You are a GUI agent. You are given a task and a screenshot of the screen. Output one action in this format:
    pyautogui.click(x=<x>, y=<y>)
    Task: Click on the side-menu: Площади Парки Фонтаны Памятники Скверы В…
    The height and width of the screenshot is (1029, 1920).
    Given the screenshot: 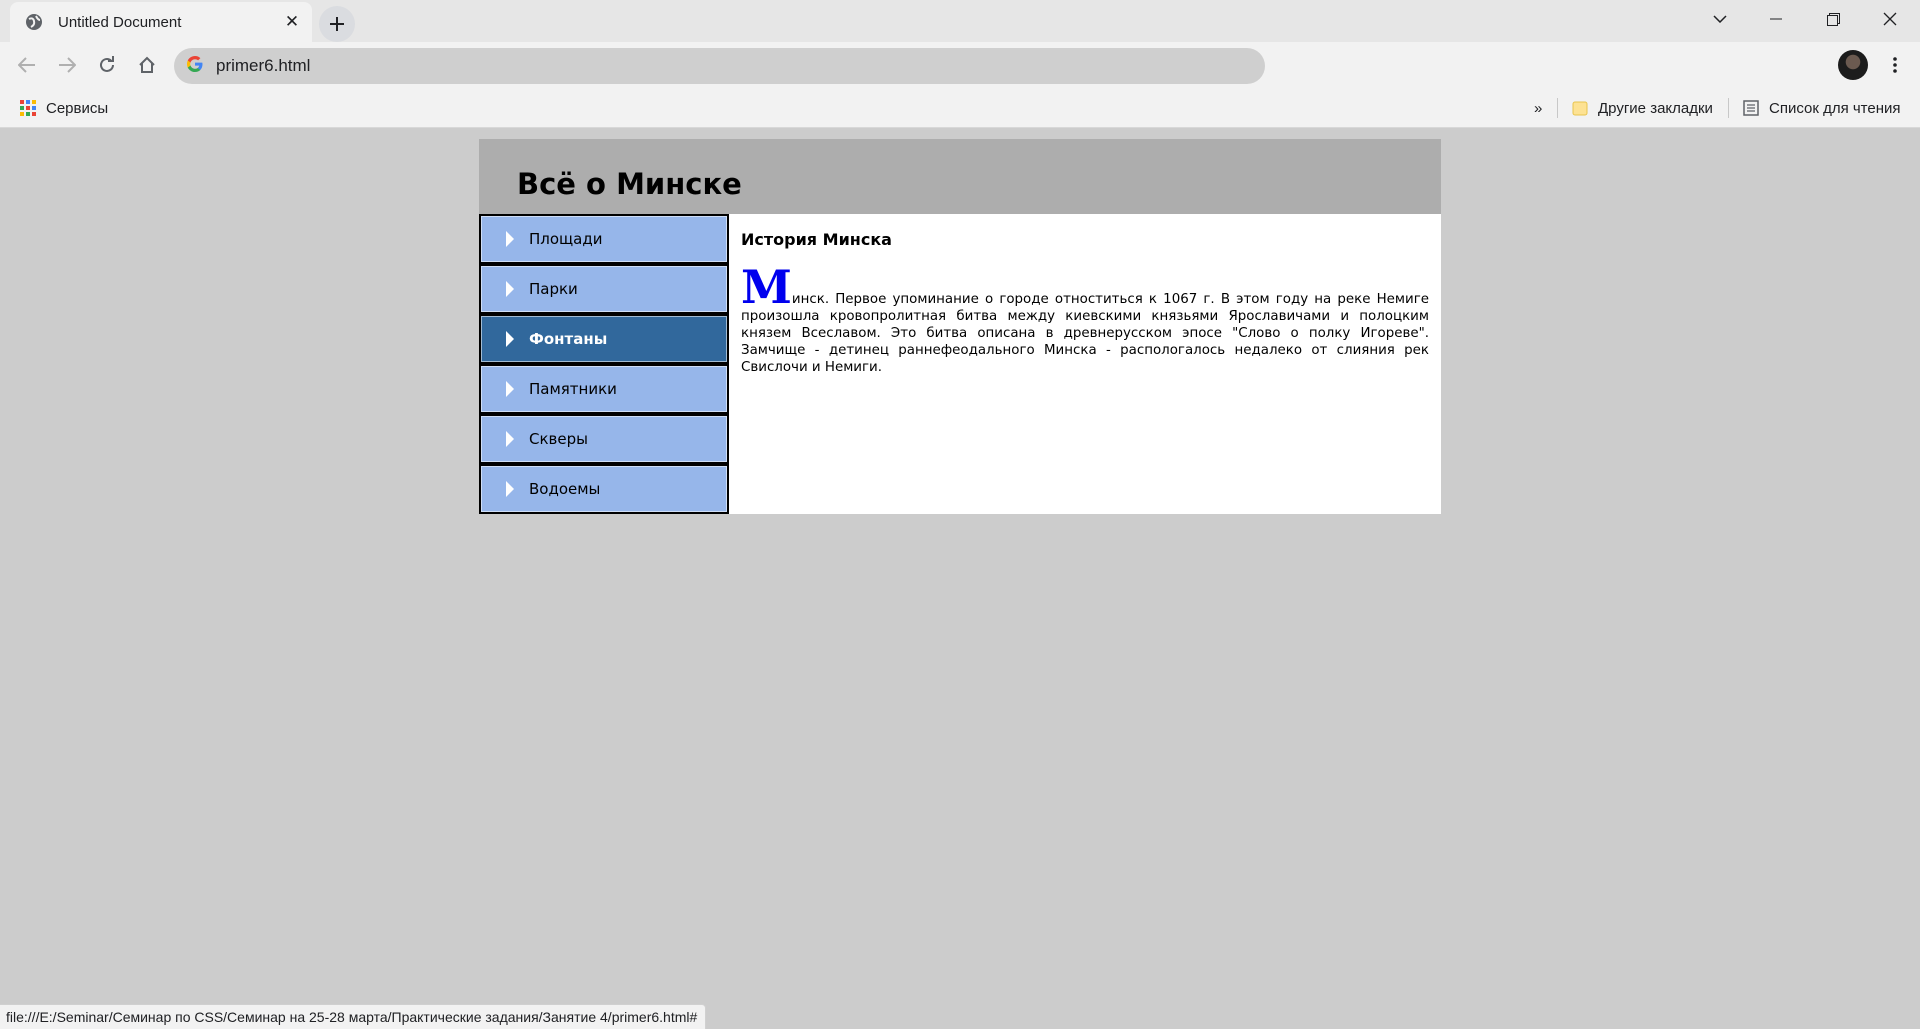 What is the action you would take?
    pyautogui.click(x=604, y=364)
    